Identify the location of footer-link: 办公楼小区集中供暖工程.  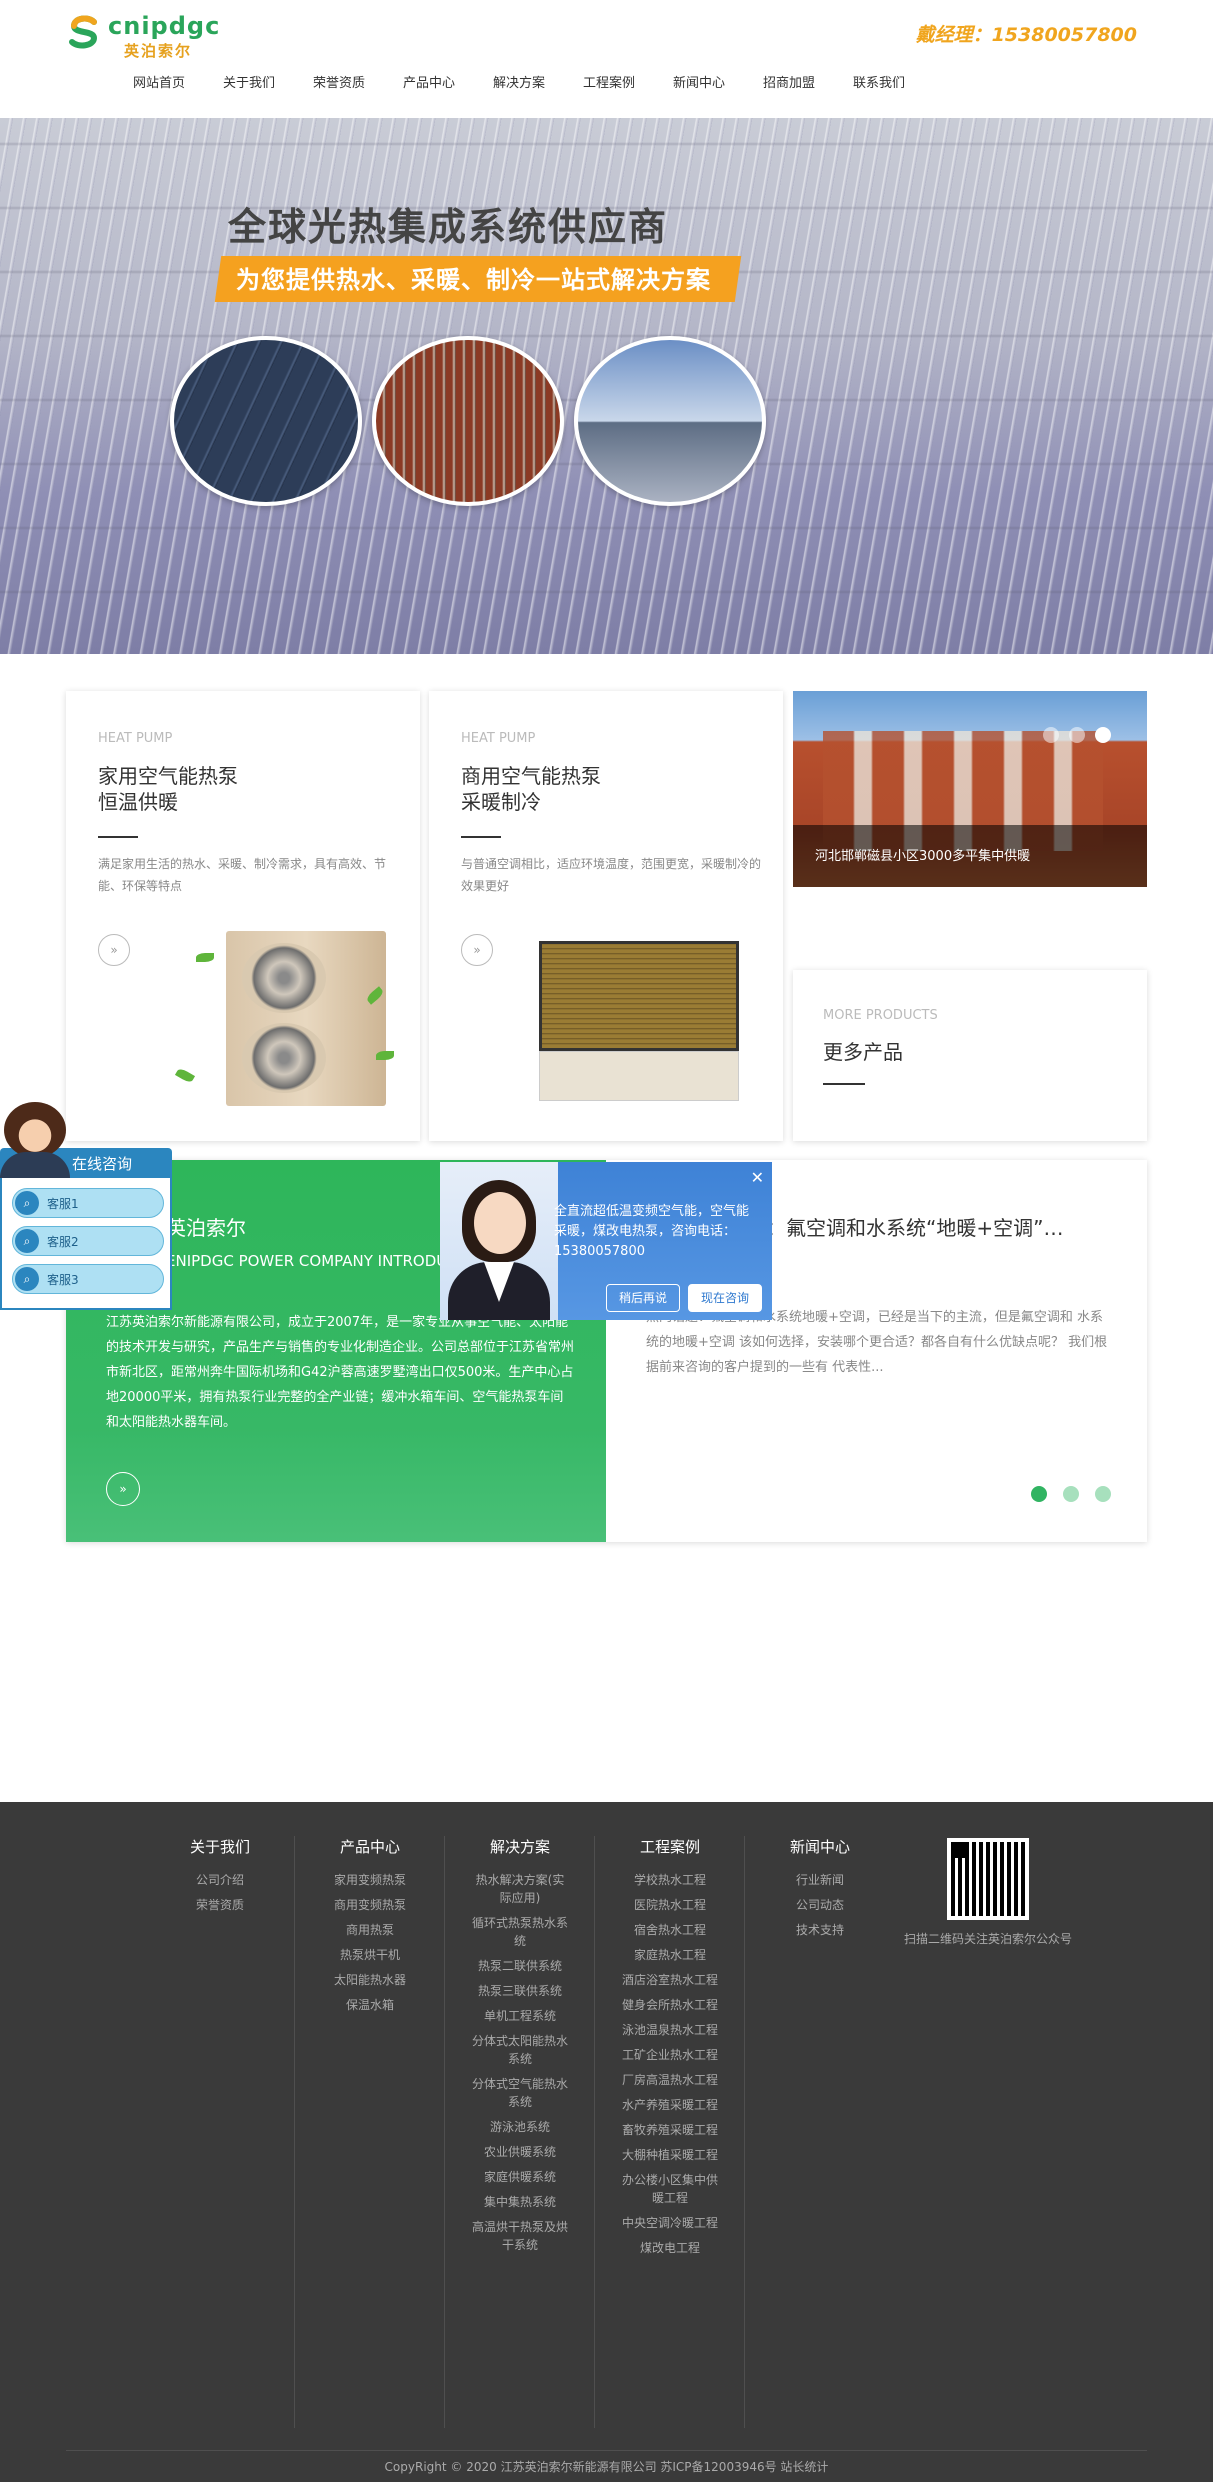
(670, 2189).